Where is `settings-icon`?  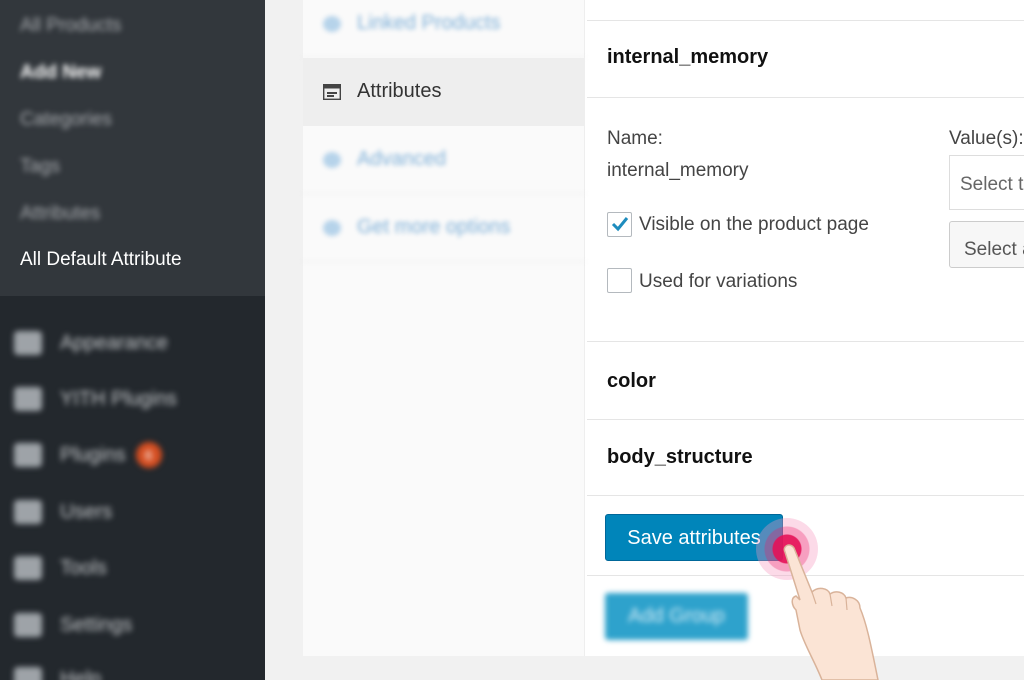
settings-icon is located at coordinates (28, 625).